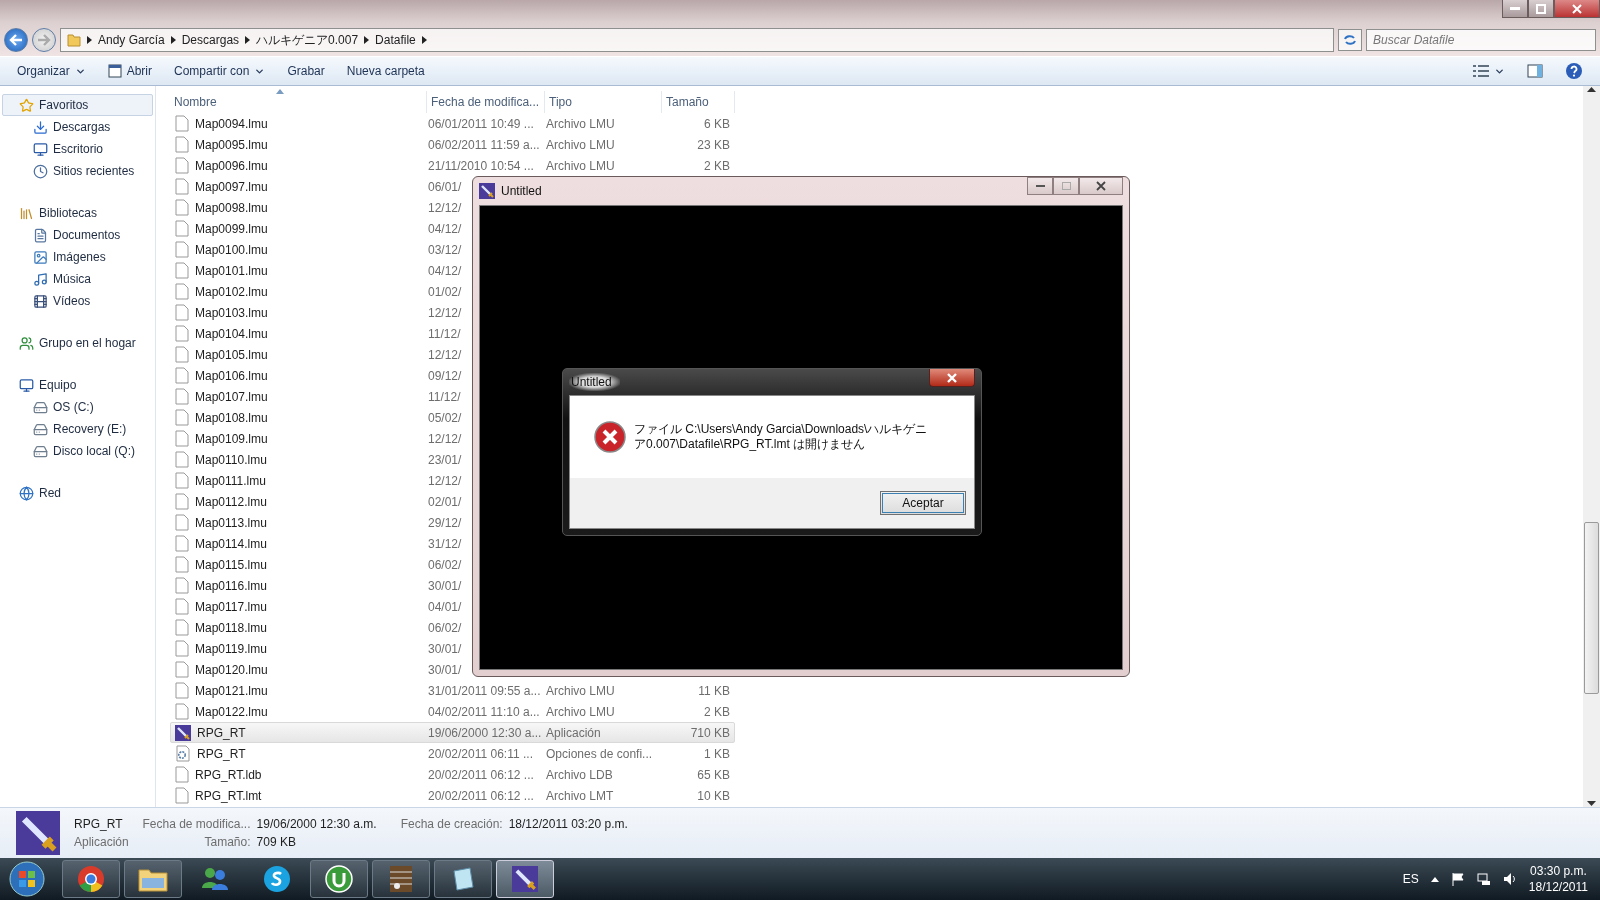  What do you see at coordinates (319, 522) in the screenshot?
I see `file-row: Map0113.lmu 29/12/` at bounding box center [319, 522].